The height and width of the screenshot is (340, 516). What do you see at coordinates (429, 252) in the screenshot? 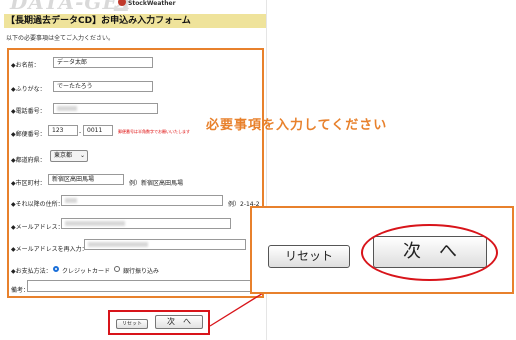
I see `next-button-highlight-ellipse` at bounding box center [429, 252].